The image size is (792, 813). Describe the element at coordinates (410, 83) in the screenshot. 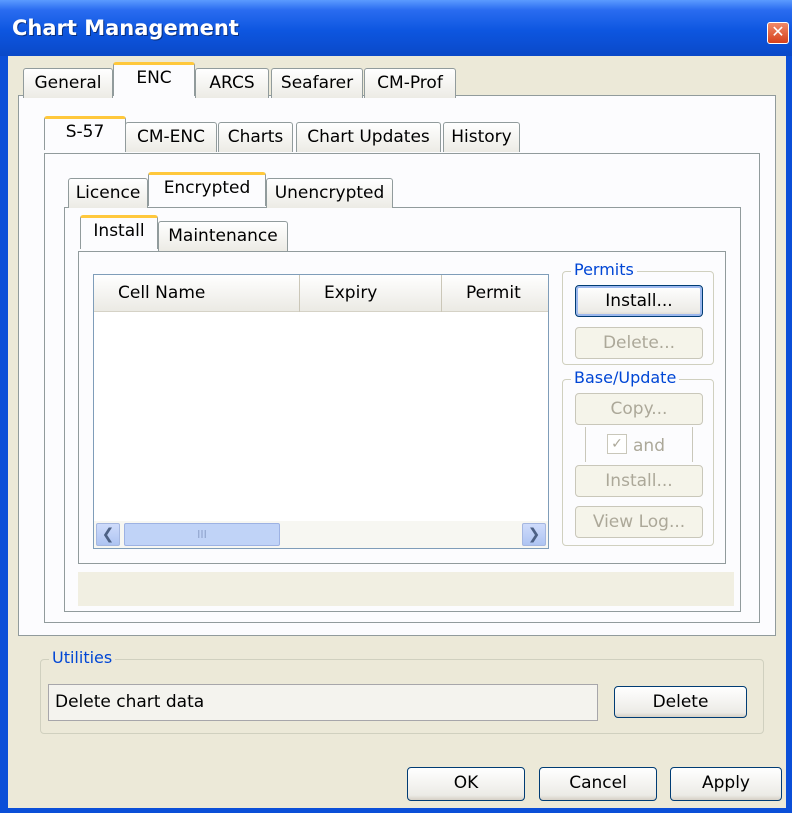

I see `tab-cm-prof: CM-Prof` at that location.